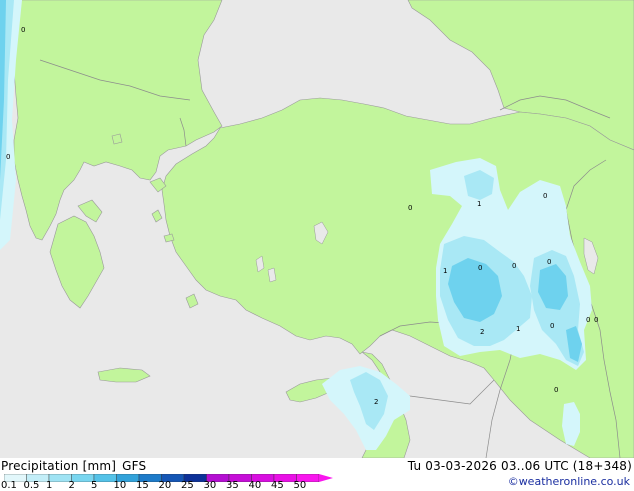 The height and width of the screenshot is (491, 634). I want to click on legend-label: 50, so click(300, 485).